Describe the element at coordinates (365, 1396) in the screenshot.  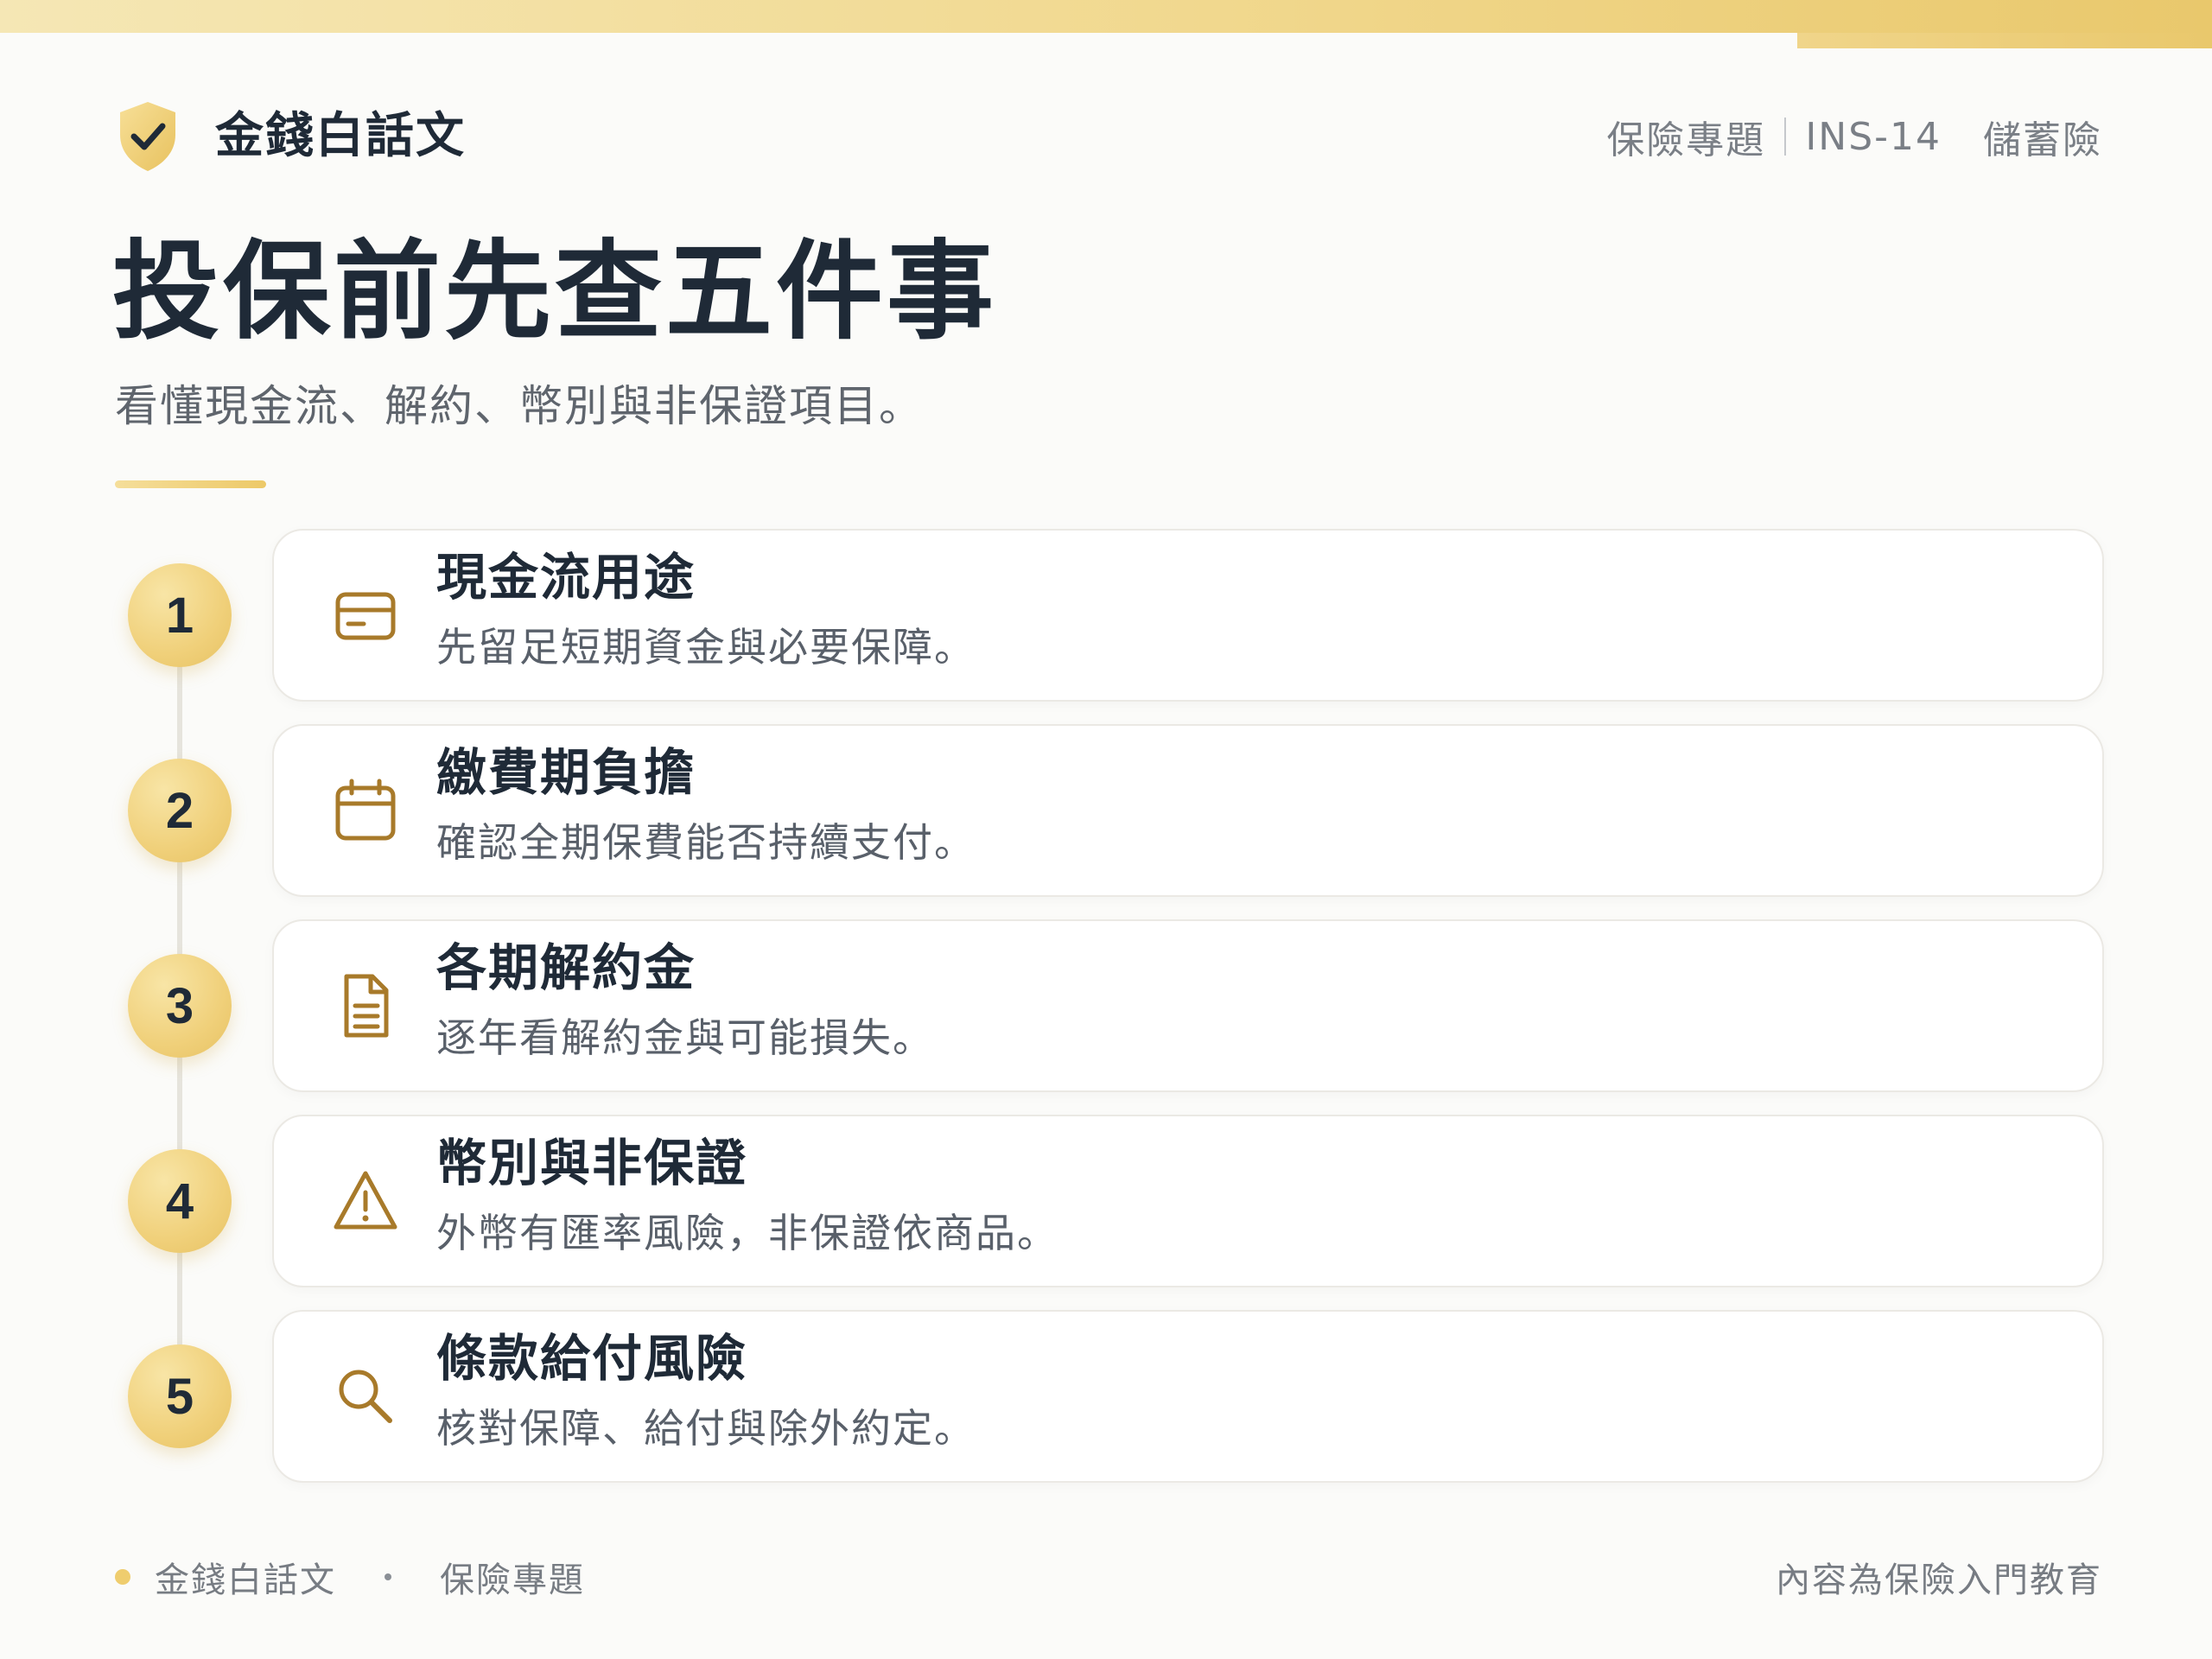
I see `search-icon` at that location.